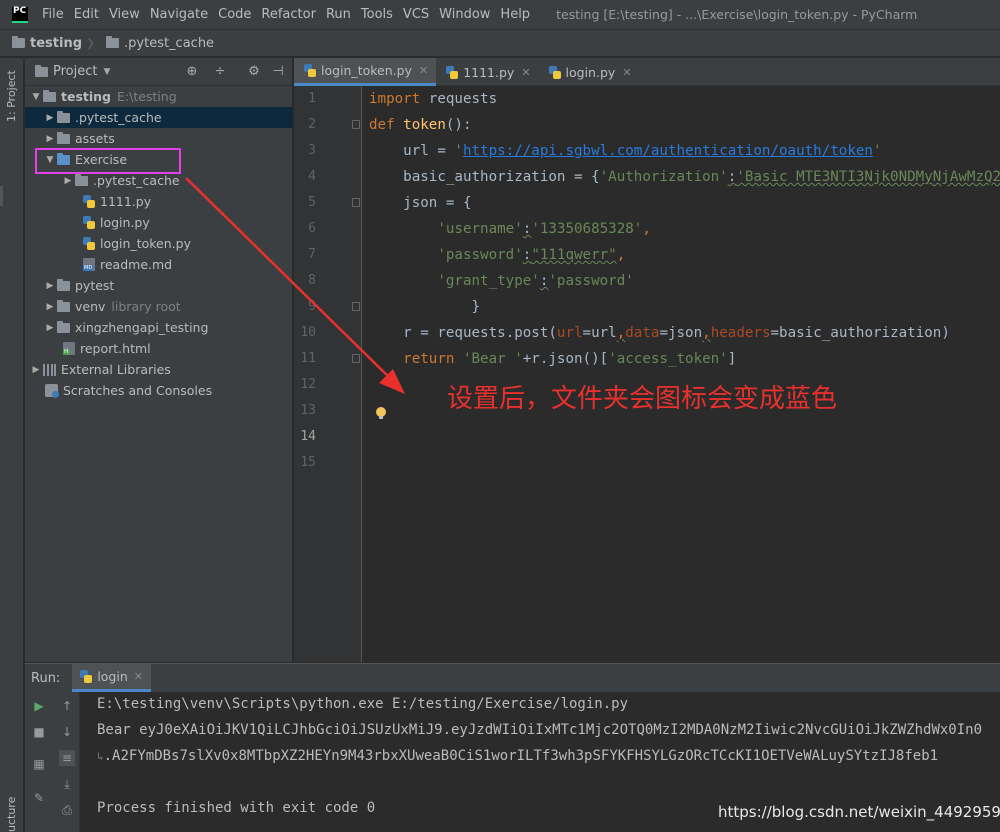  Describe the element at coordinates (39, 706) in the screenshot. I see `rerun-icon: ▶` at that location.